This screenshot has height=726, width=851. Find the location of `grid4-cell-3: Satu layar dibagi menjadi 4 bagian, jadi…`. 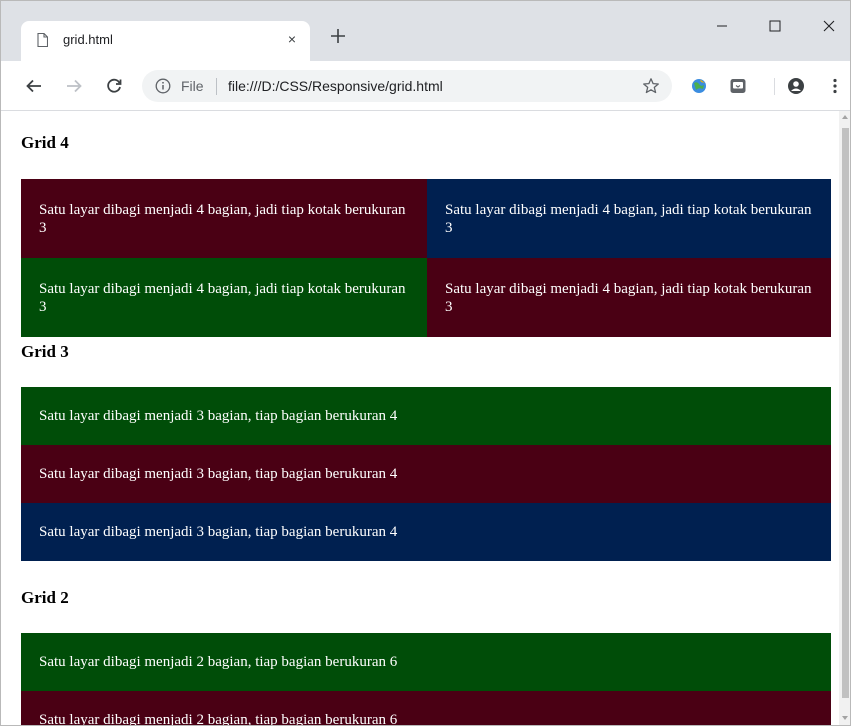

grid4-cell-3: Satu layar dibagi menjadi 4 bagian, jadi… is located at coordinates (224, 297).